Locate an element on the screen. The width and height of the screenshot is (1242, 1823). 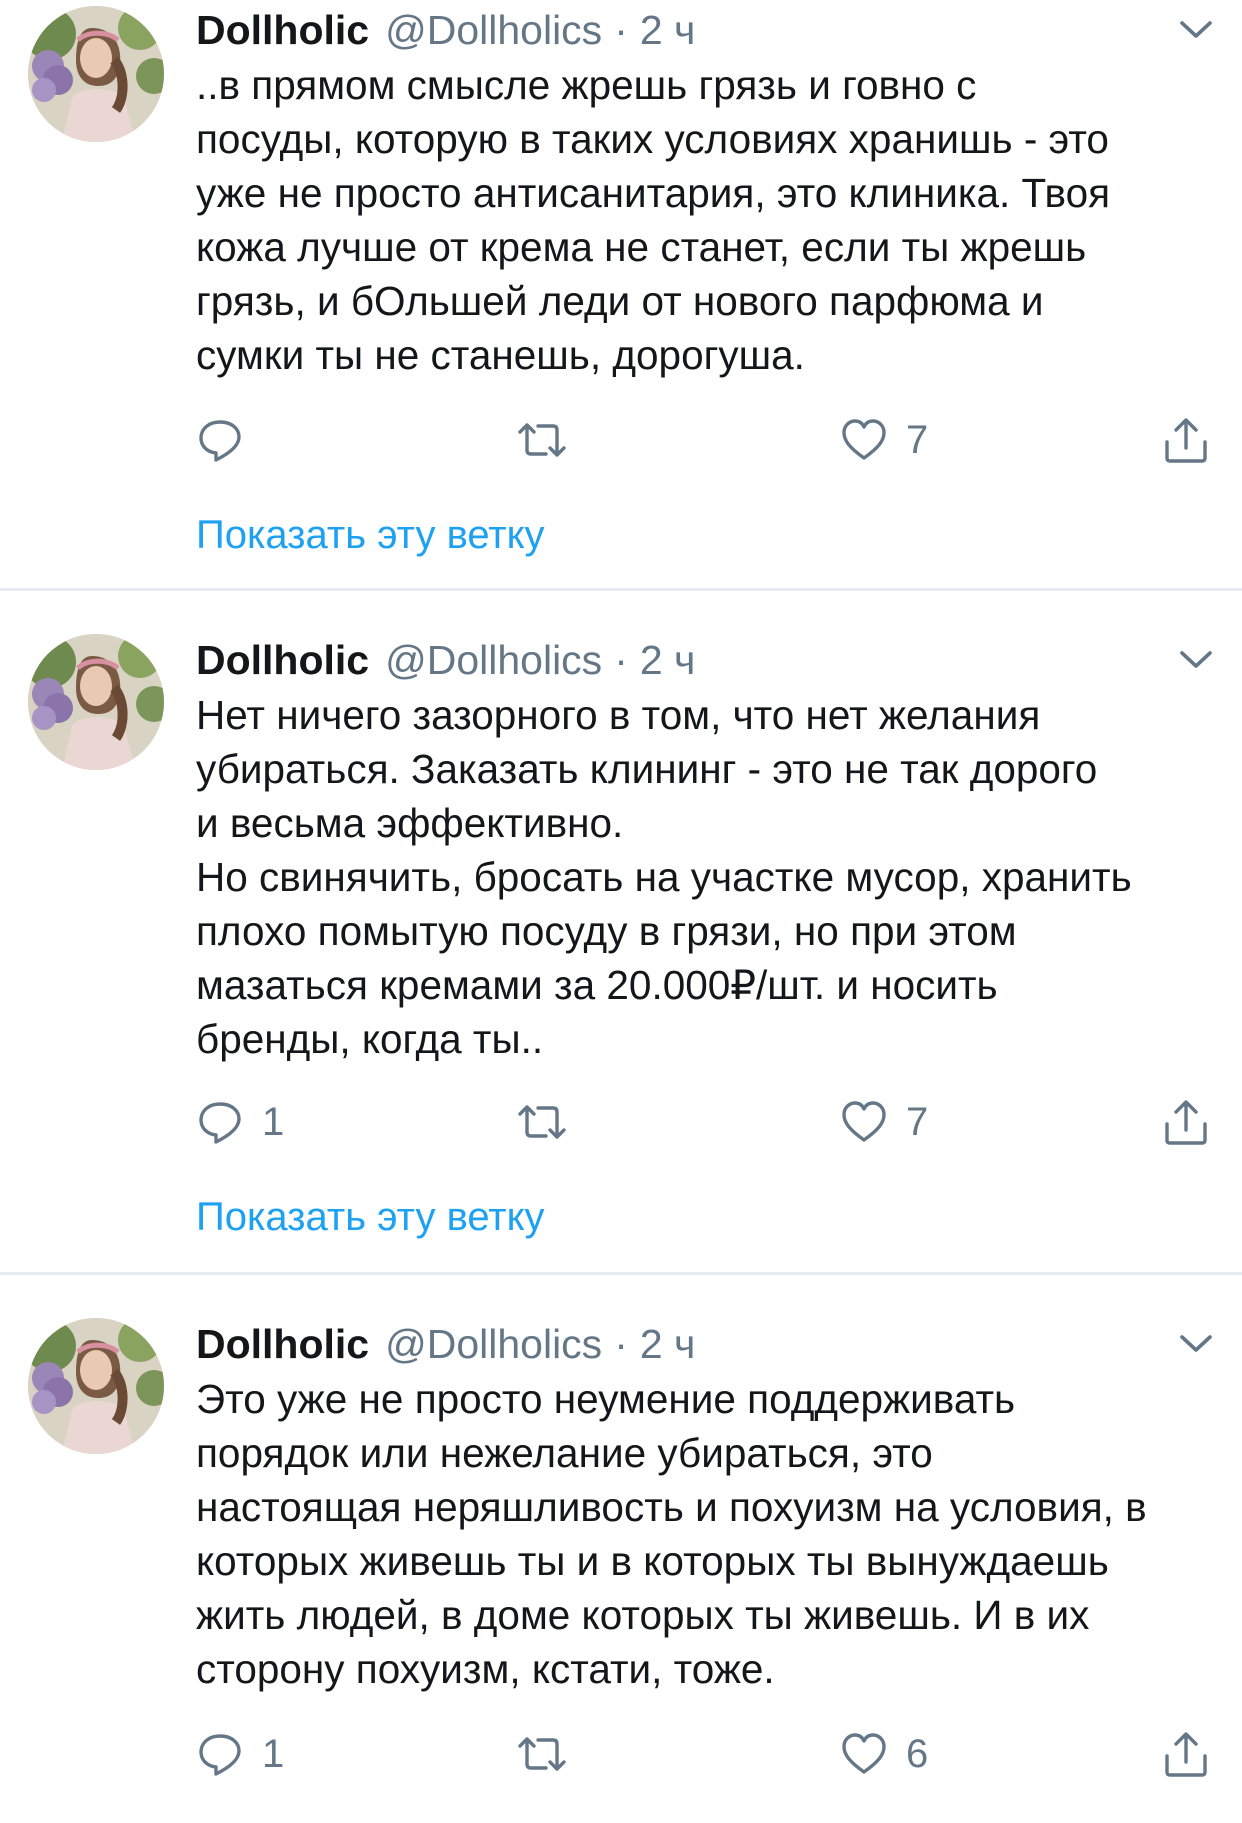
tweet-actions: 1 7 is located at coordinates (711, 1122).